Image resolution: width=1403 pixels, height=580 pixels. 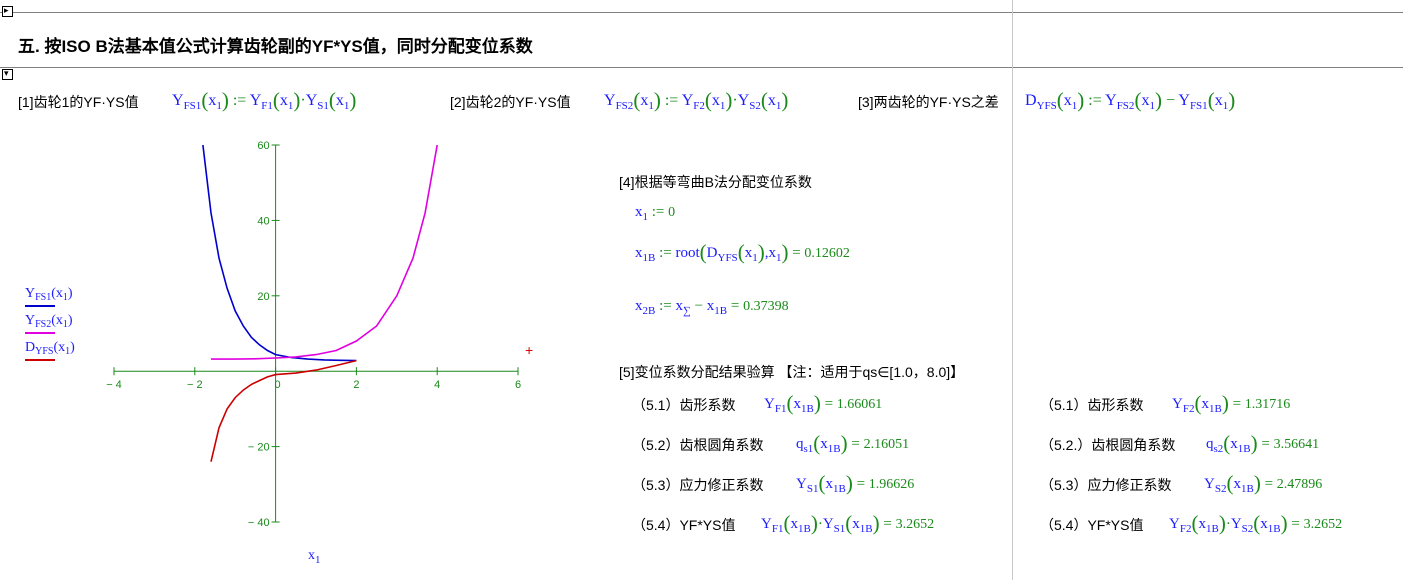 I want to click on y-tick-label: 60, so click(x=263, y=146).